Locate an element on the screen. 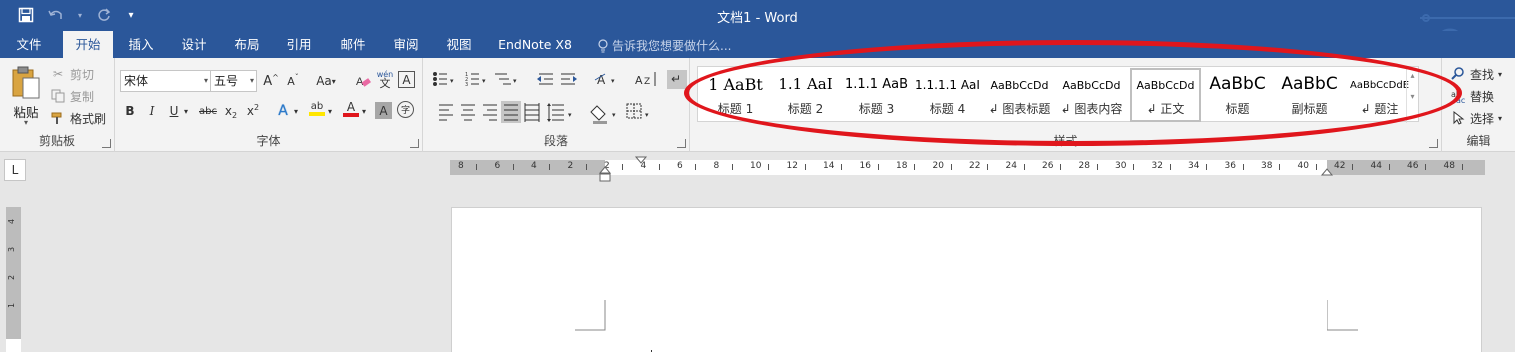 The height and width of the screenshot is (352, 1515). underline-dropdown-icon: ▾ is located at coordinates (186, 111).